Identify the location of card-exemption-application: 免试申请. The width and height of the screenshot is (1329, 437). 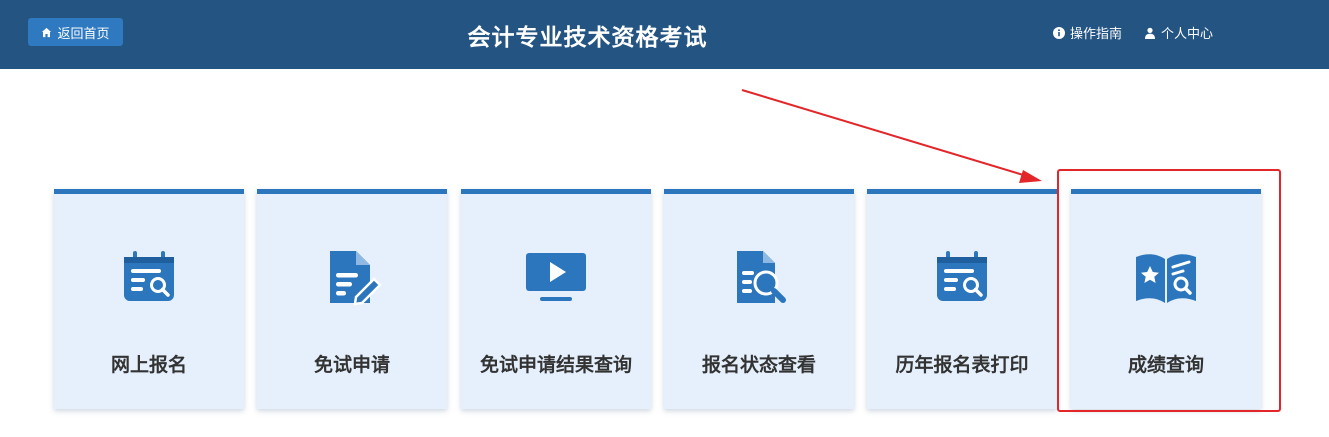
(352, 299).